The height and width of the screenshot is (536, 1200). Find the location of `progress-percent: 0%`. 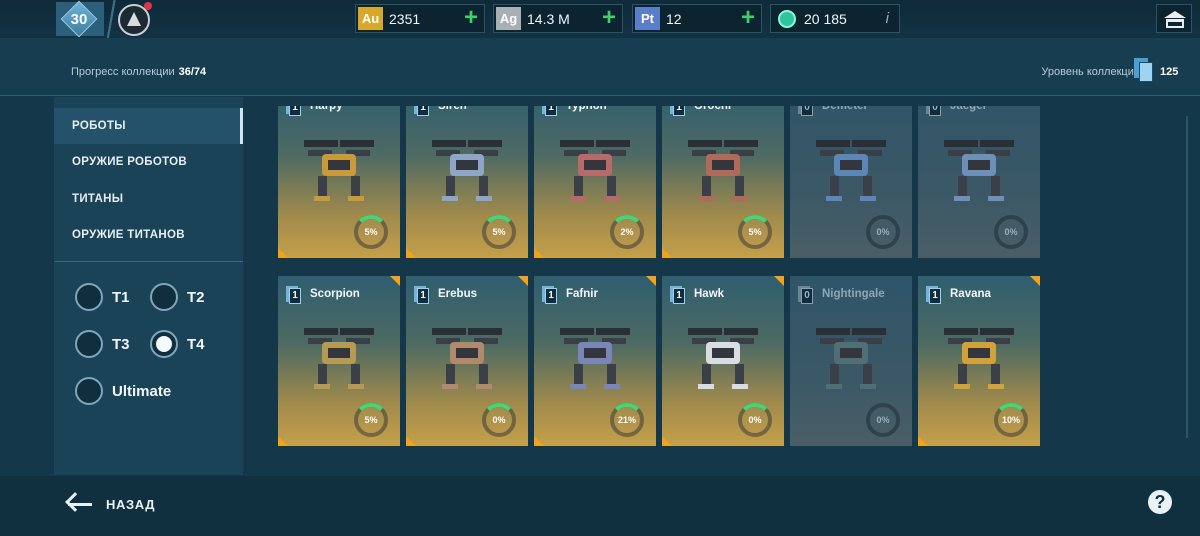

progress-percent: 0% is located at coordinates (883, 232).